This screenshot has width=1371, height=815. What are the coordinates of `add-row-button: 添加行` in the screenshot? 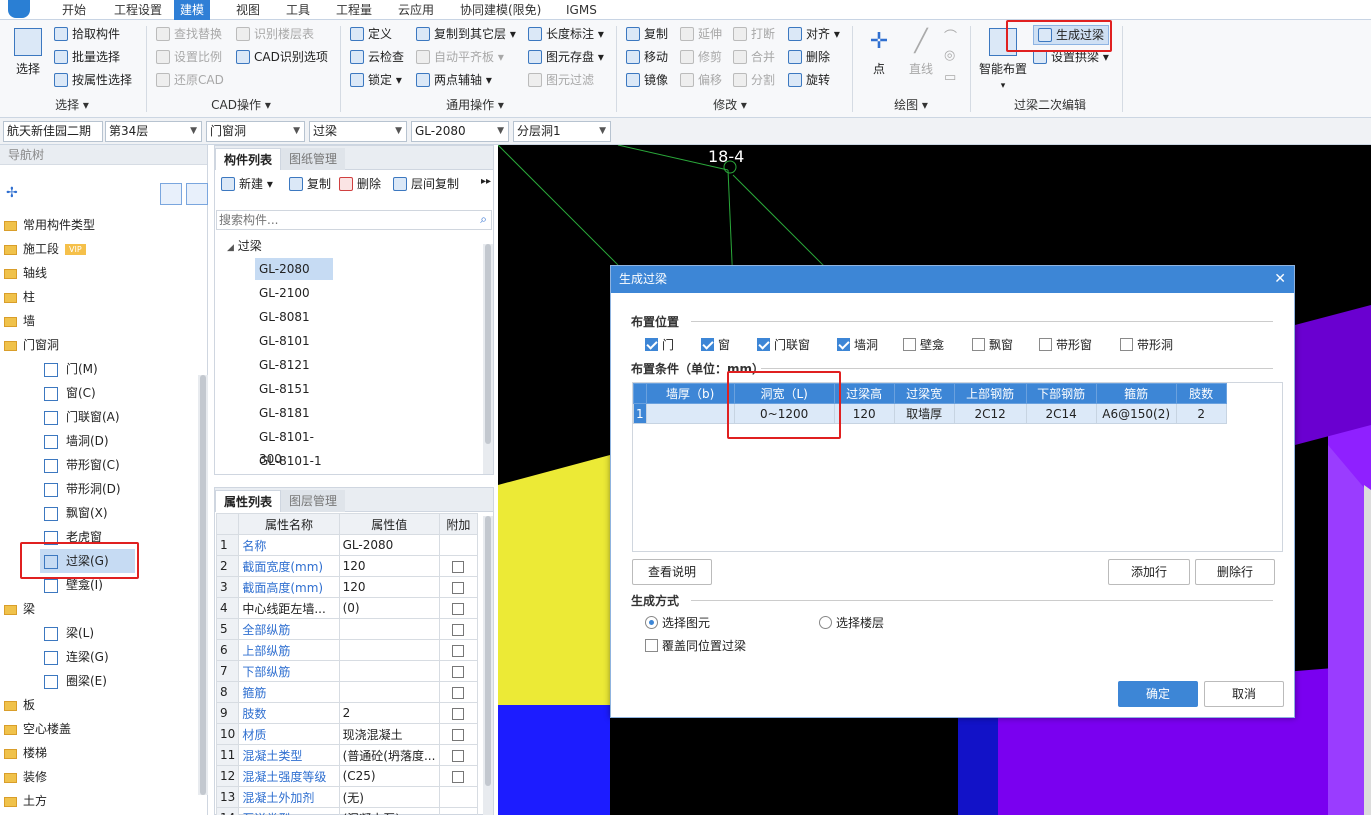 It's located at (1149, 572).